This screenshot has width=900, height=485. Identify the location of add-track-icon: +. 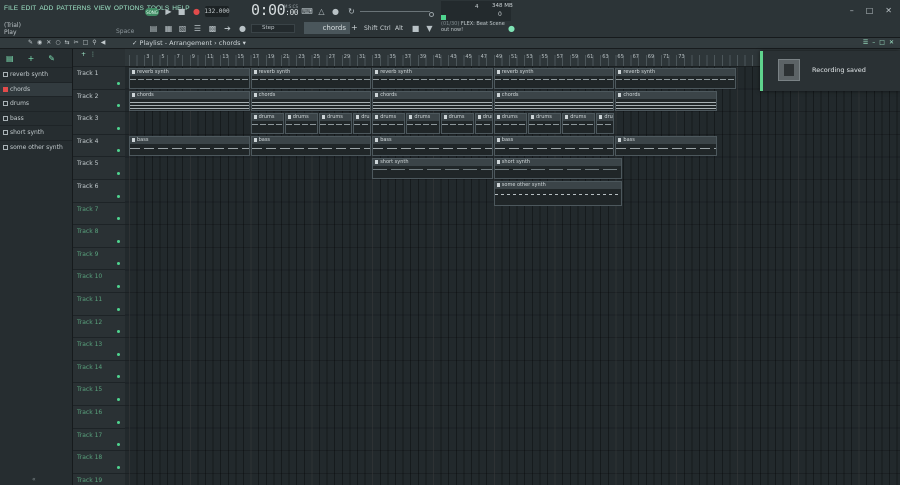
(83, 54).